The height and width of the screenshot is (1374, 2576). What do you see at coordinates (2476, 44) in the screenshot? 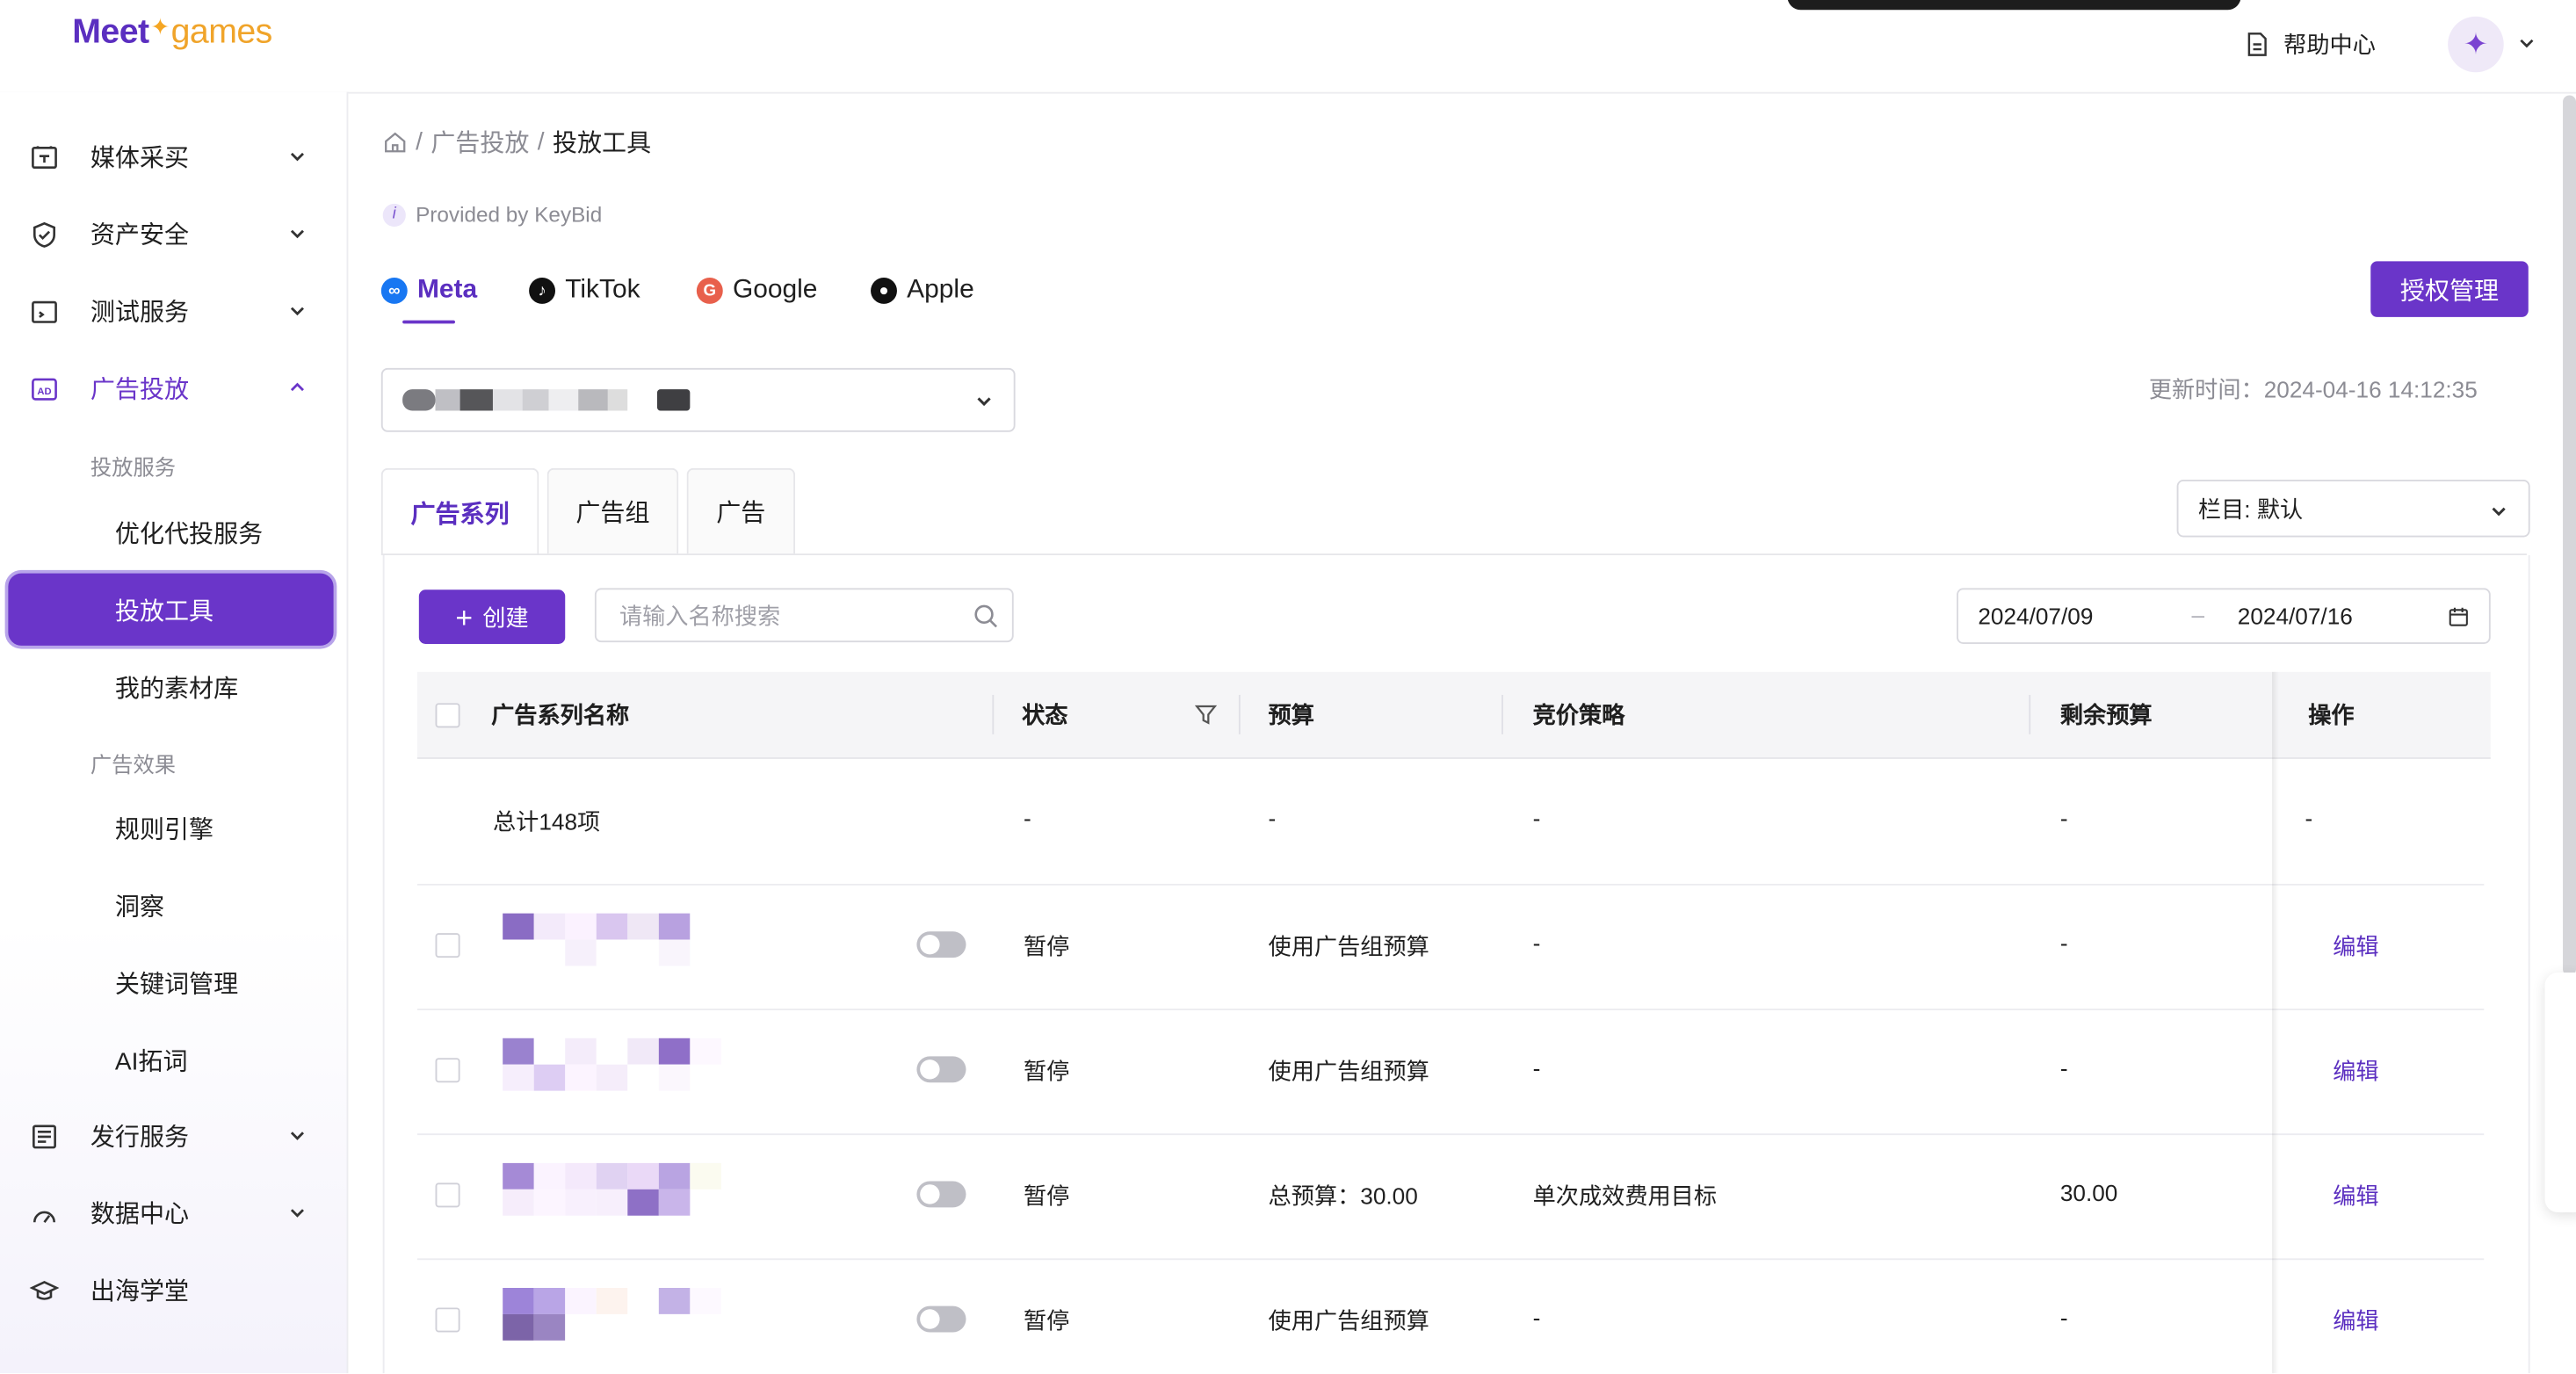
I see `user-avatar: ✦` at bounding box center [2476, 44].